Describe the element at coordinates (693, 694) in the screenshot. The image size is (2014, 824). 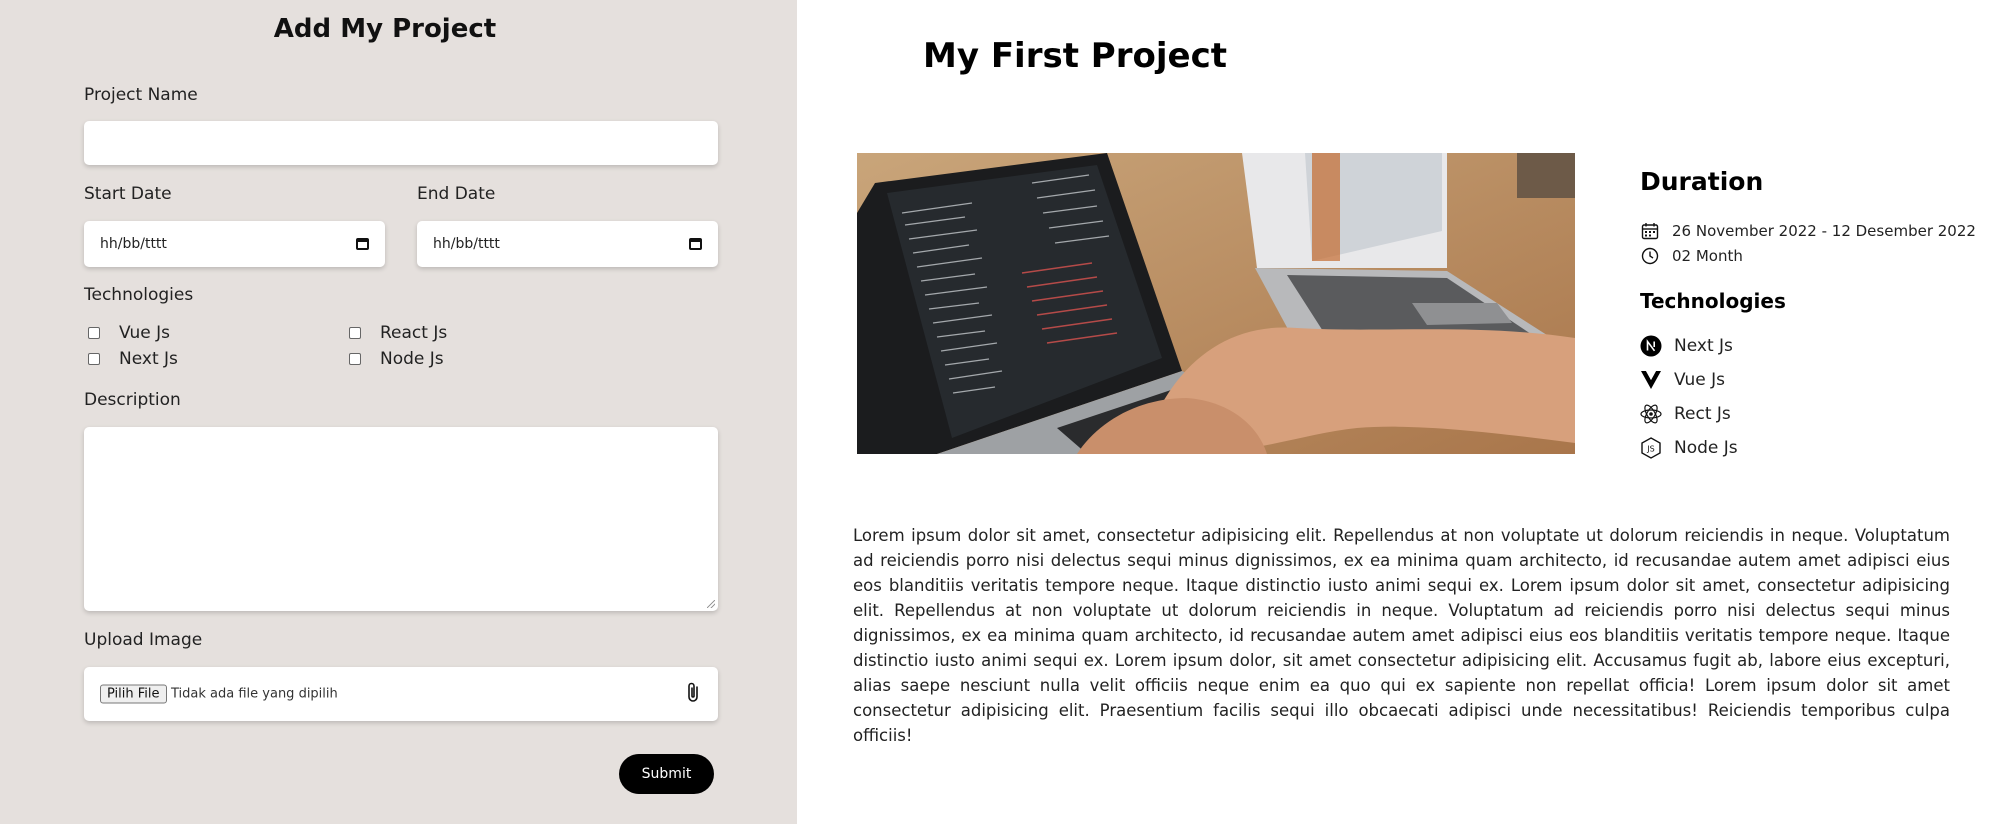
I see `paperclip-icon` at that location.